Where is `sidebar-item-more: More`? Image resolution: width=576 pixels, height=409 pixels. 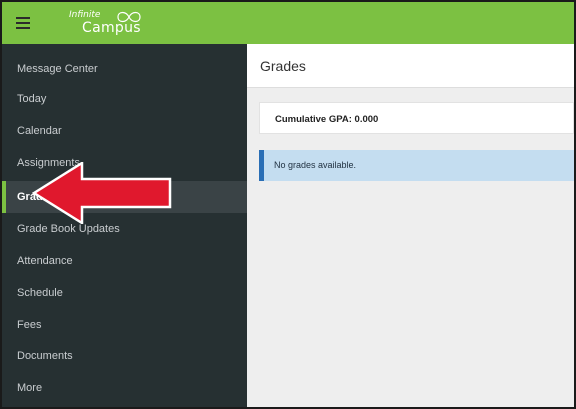 sidebar-item-more: More is located at coordinates (124, 388).